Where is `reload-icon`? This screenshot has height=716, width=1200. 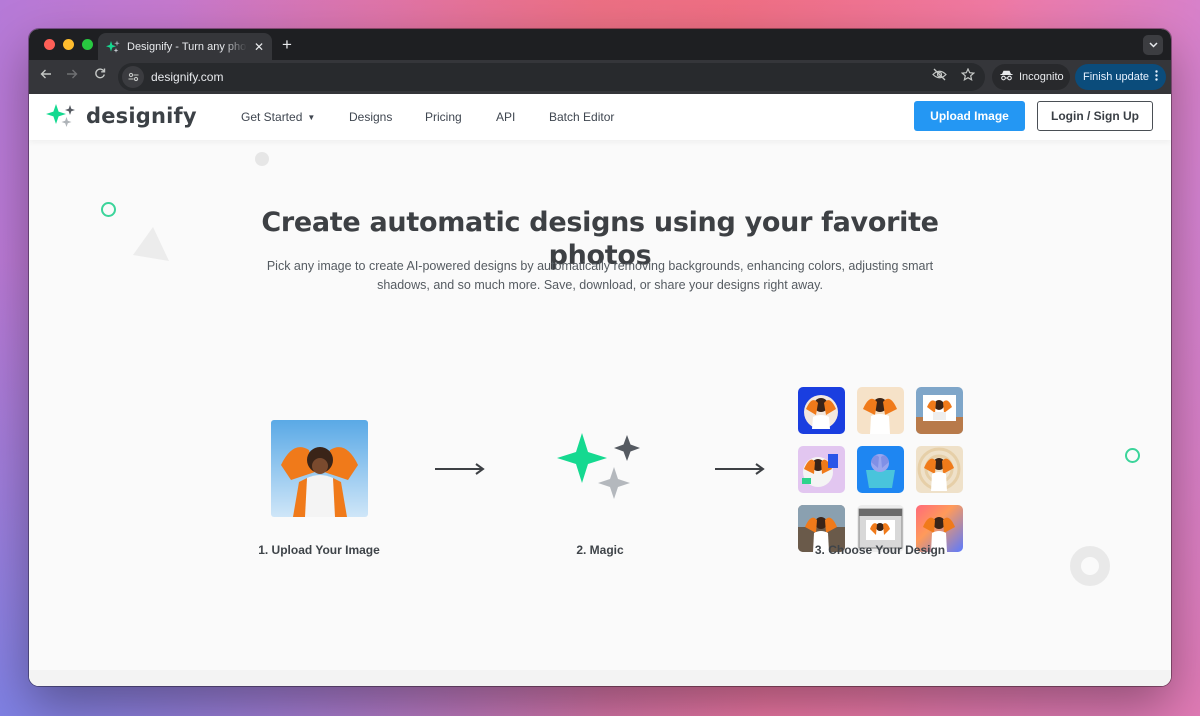 reload-icon is located at coordinates (100, 74).